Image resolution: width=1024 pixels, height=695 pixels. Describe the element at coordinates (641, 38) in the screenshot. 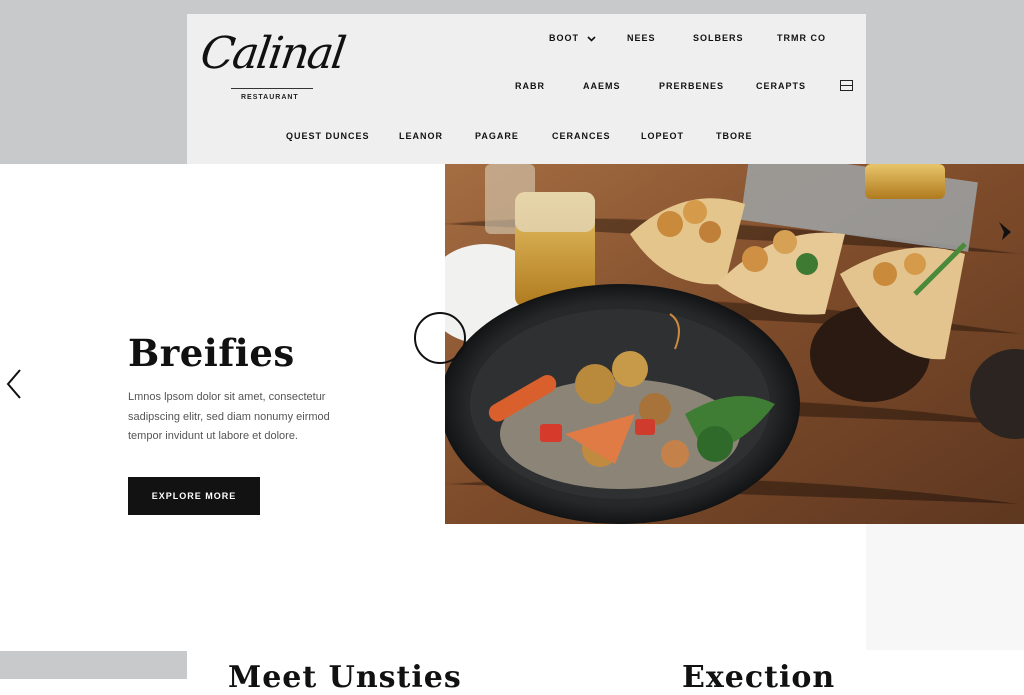

I see `nav-item-nees: NEES` at that location.